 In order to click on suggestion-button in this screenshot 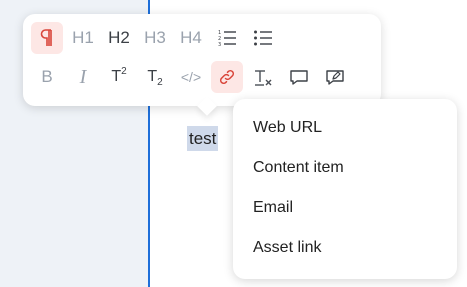, I will do `click(335, 77)`.